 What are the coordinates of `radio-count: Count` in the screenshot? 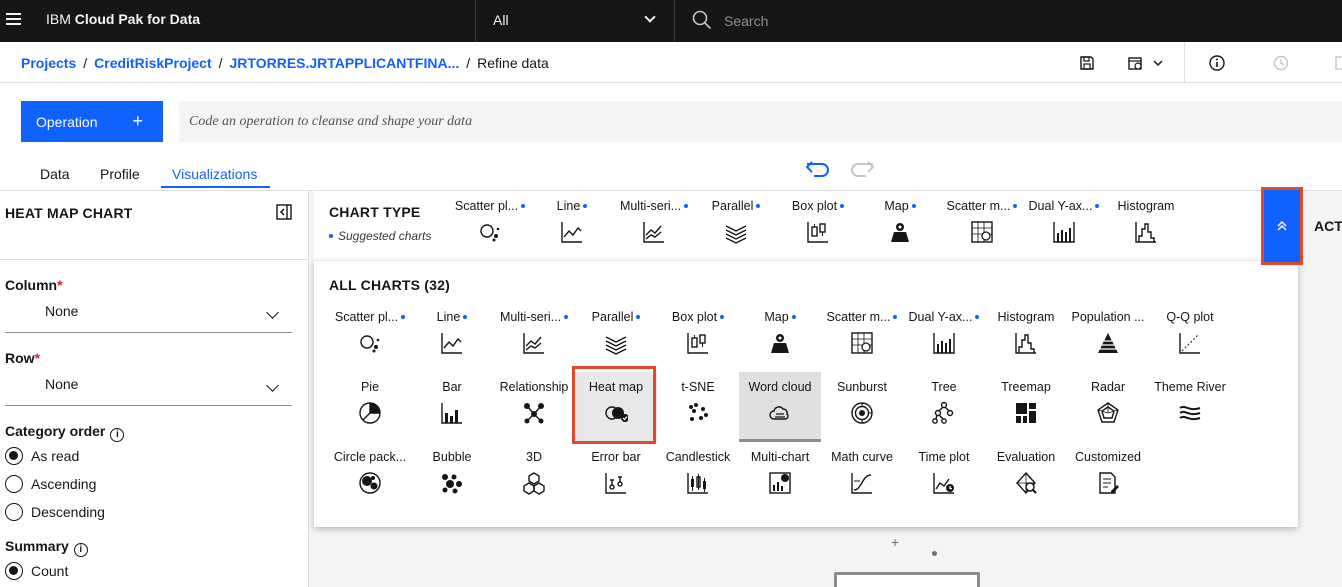 It's located at (65, 571).